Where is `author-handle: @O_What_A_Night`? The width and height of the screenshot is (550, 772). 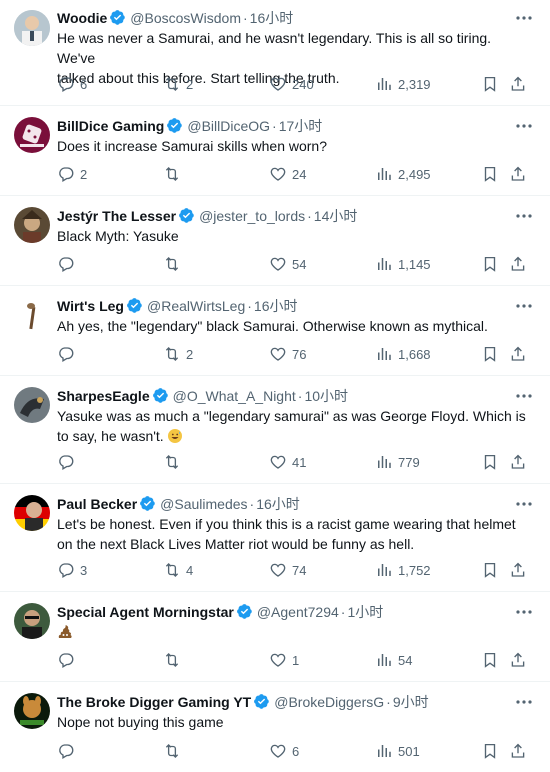 author-handle: @O_What_A_Night is located at coordinates (234, 396).